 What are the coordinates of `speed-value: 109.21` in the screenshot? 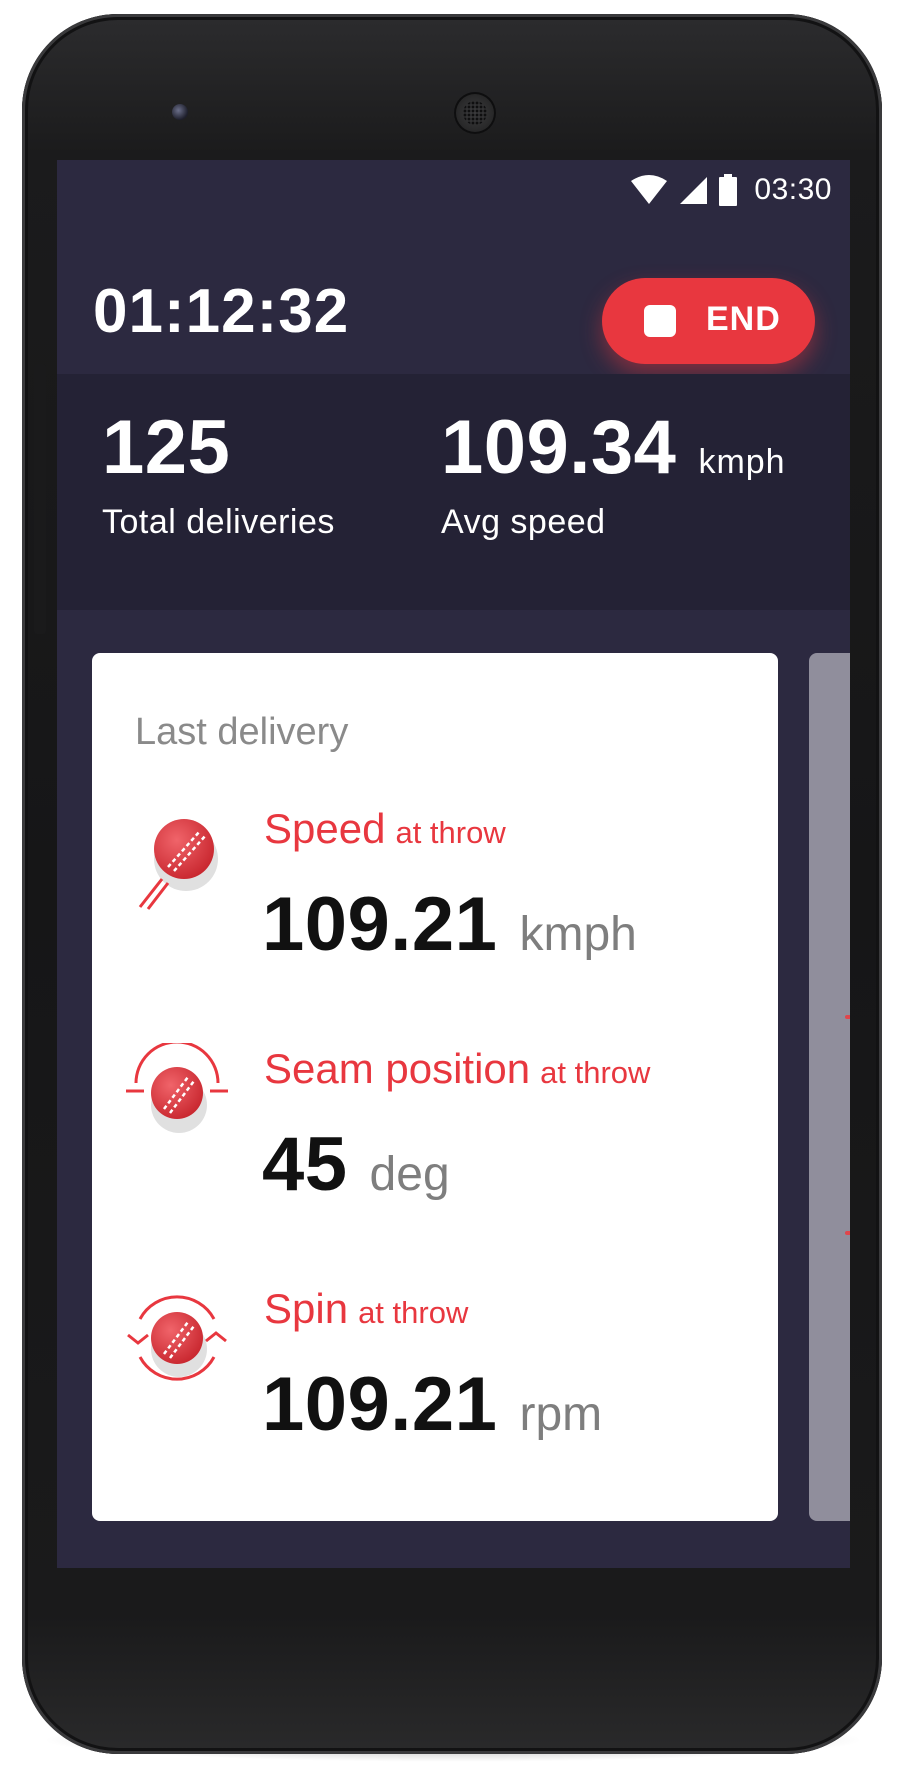 It's located at (380, 924).